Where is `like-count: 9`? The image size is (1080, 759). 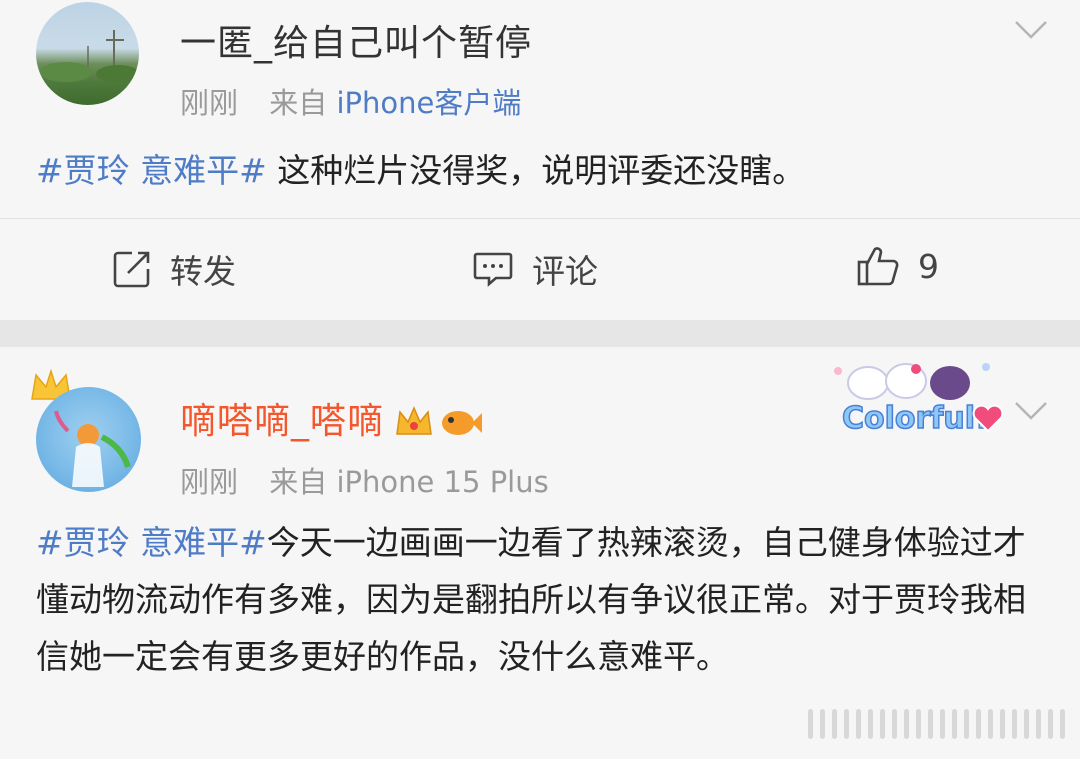
like-count: 9 is located at coordinates (928, 266).